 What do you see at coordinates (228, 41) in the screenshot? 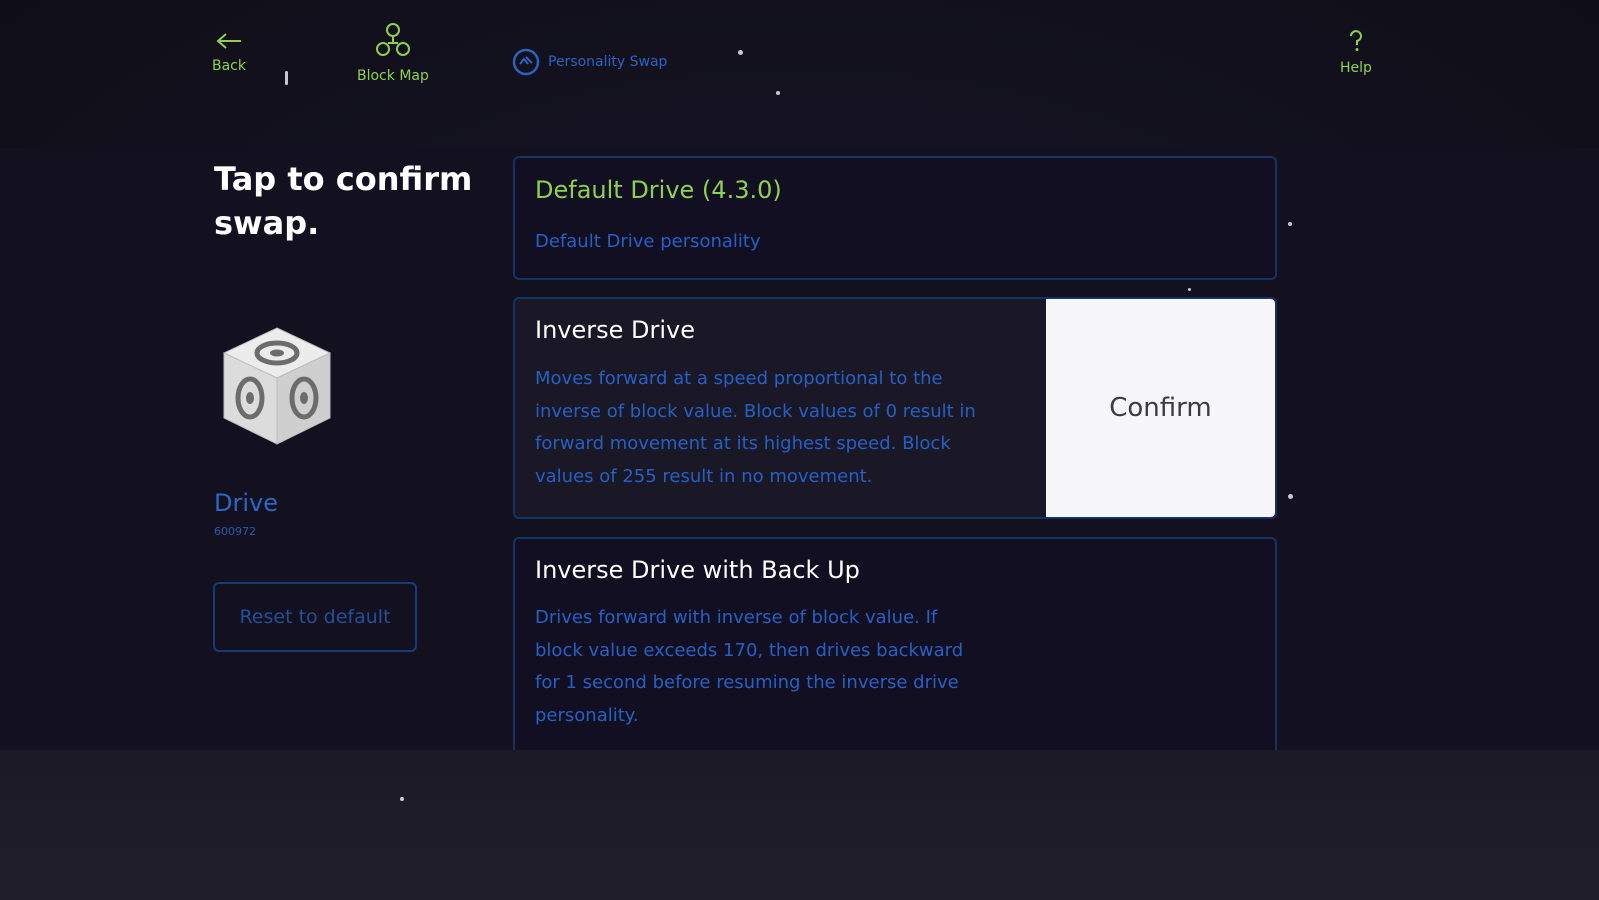
I see `arrow-left-icon` at bounding box center [228, 41].